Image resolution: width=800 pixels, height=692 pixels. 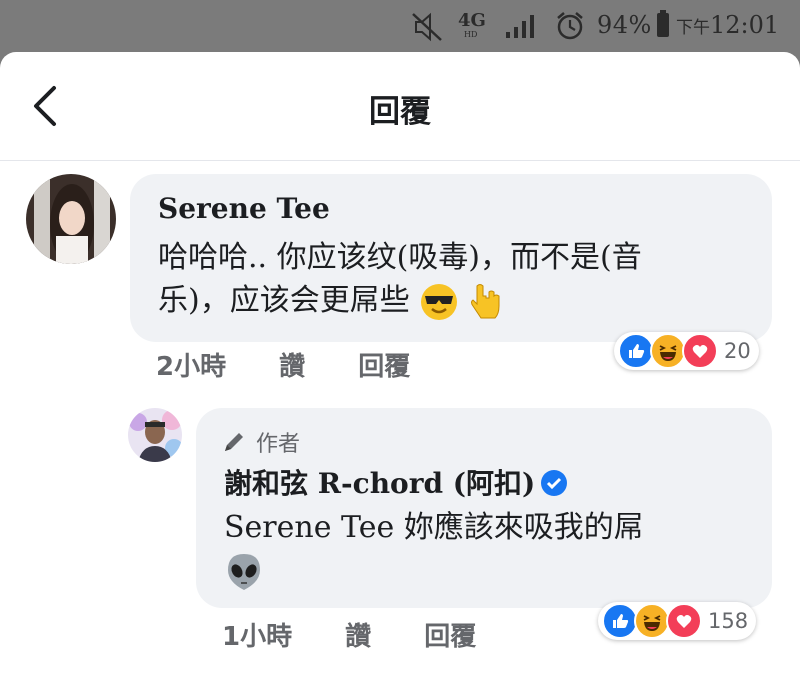 What do you see at coordinates (400, 257) in the screenshot?
I see `comment-text-line: 哈哈哈.. 你应该纹(吸毒)，而不是(音` at bounding box center [400, 257].